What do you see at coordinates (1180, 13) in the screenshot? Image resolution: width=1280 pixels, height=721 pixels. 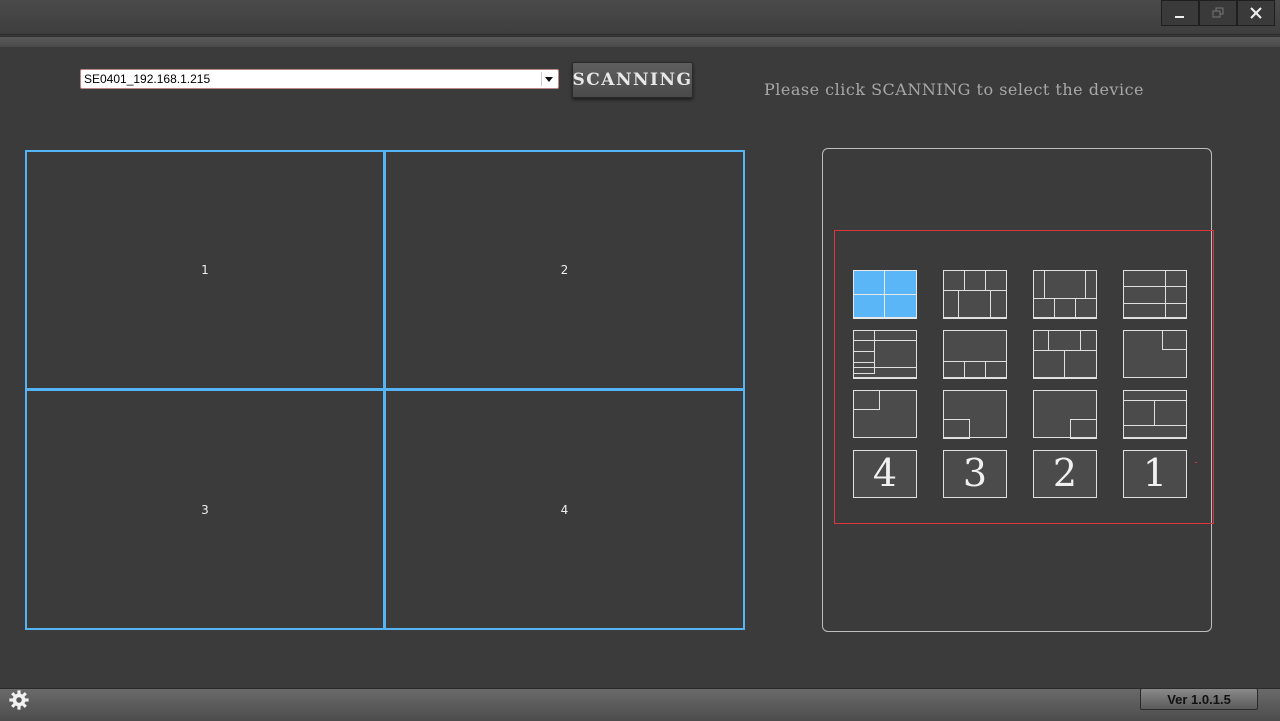 I see `minimize-button` at bounding box center [1180, 13].